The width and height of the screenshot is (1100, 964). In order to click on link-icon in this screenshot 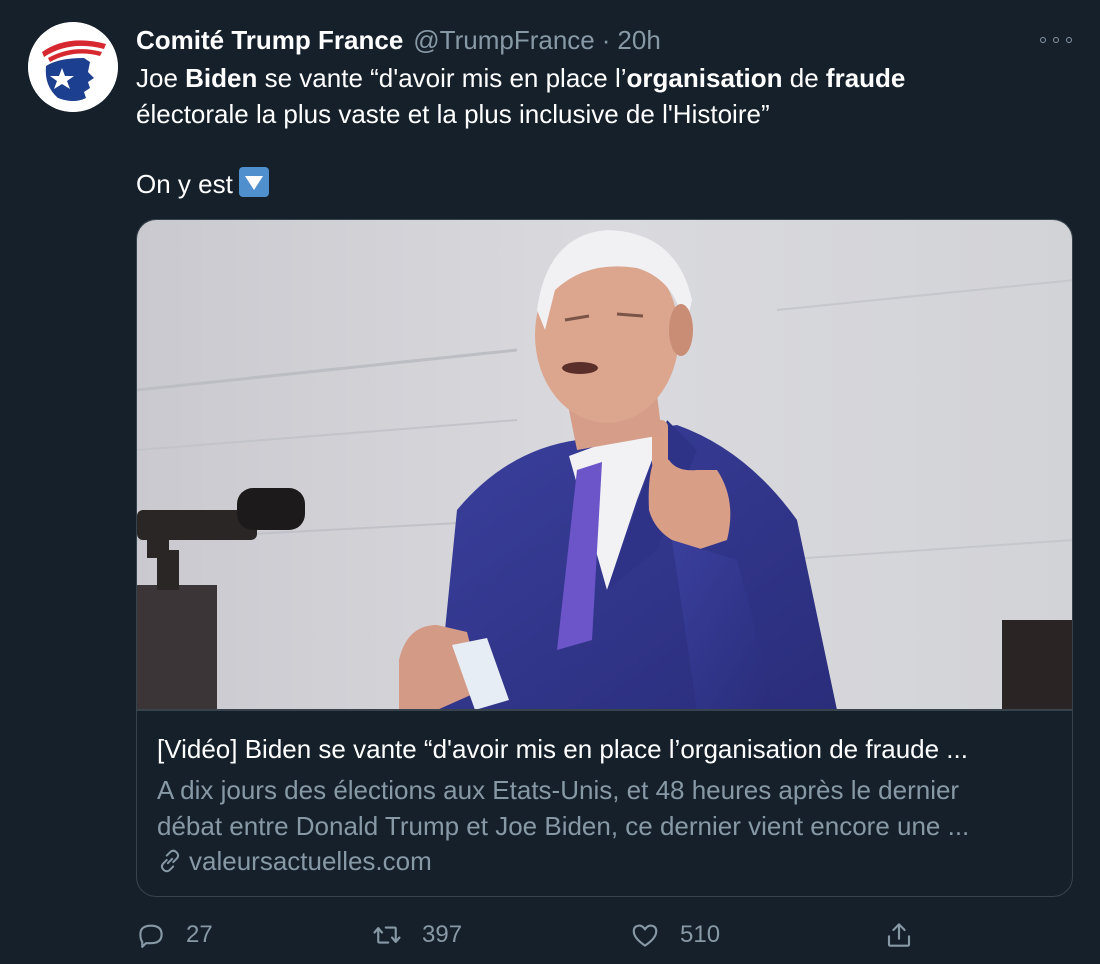, I will do `click(170, 861)`.